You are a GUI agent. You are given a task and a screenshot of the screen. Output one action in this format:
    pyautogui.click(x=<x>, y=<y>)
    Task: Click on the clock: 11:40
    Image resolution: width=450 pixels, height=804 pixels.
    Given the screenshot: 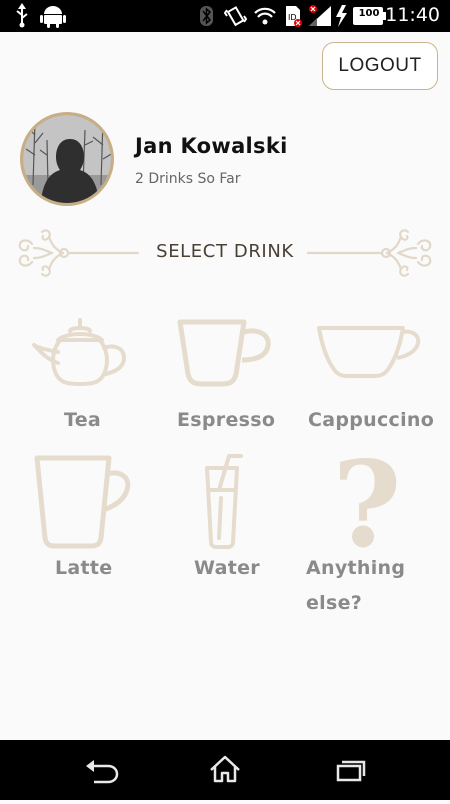 What is the action you would take?
    pyautogui.click(x=412, y=15)
    